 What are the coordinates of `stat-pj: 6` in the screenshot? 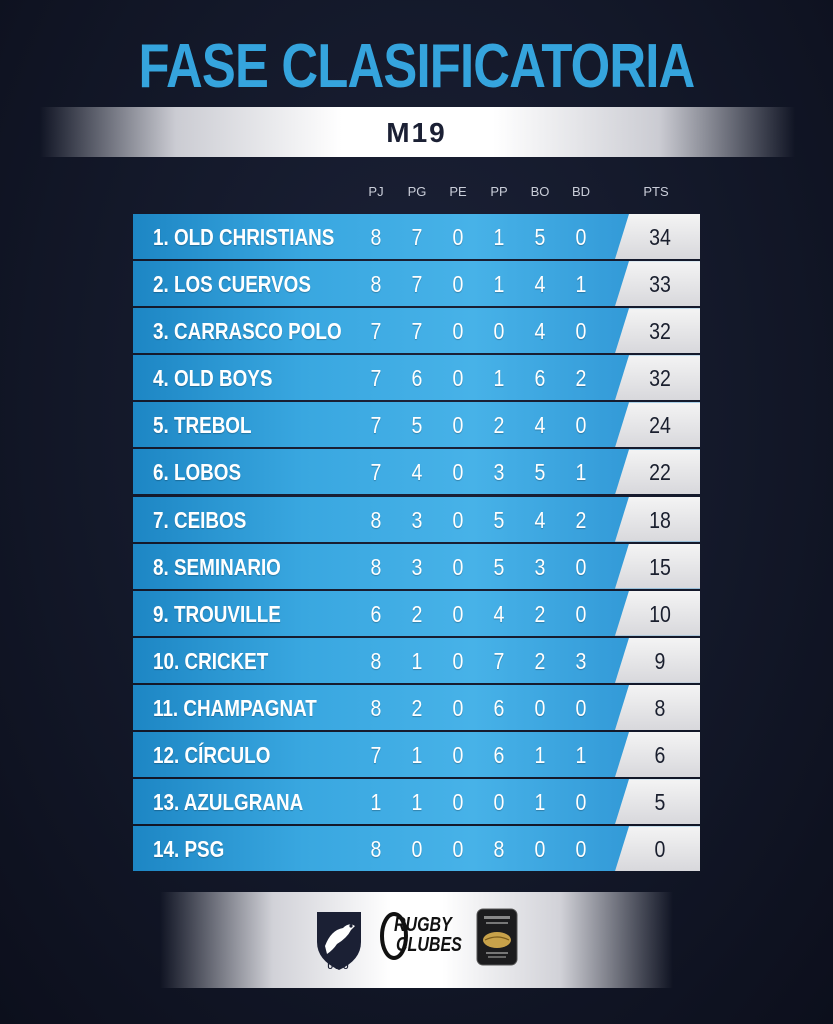 It's located at (376, 613).